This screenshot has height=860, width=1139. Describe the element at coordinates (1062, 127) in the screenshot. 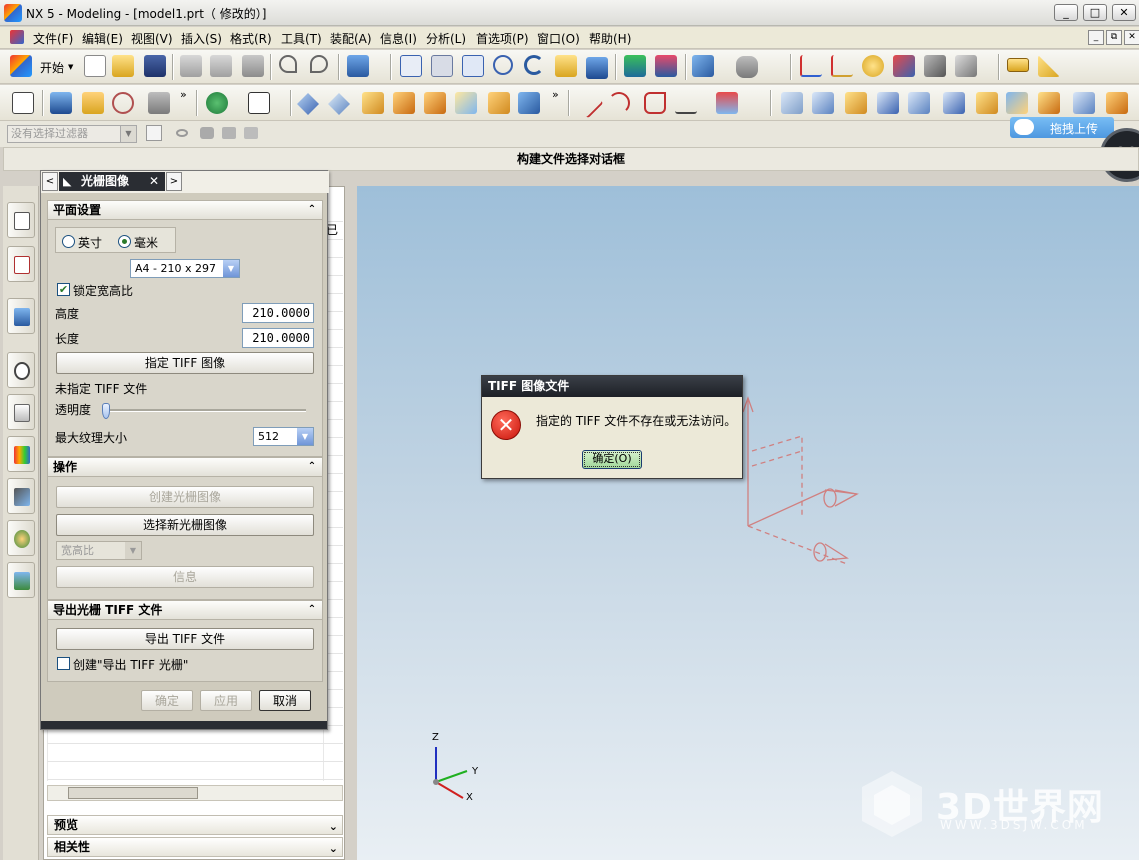

I see `upload-button: 拖拽上传` at that location.